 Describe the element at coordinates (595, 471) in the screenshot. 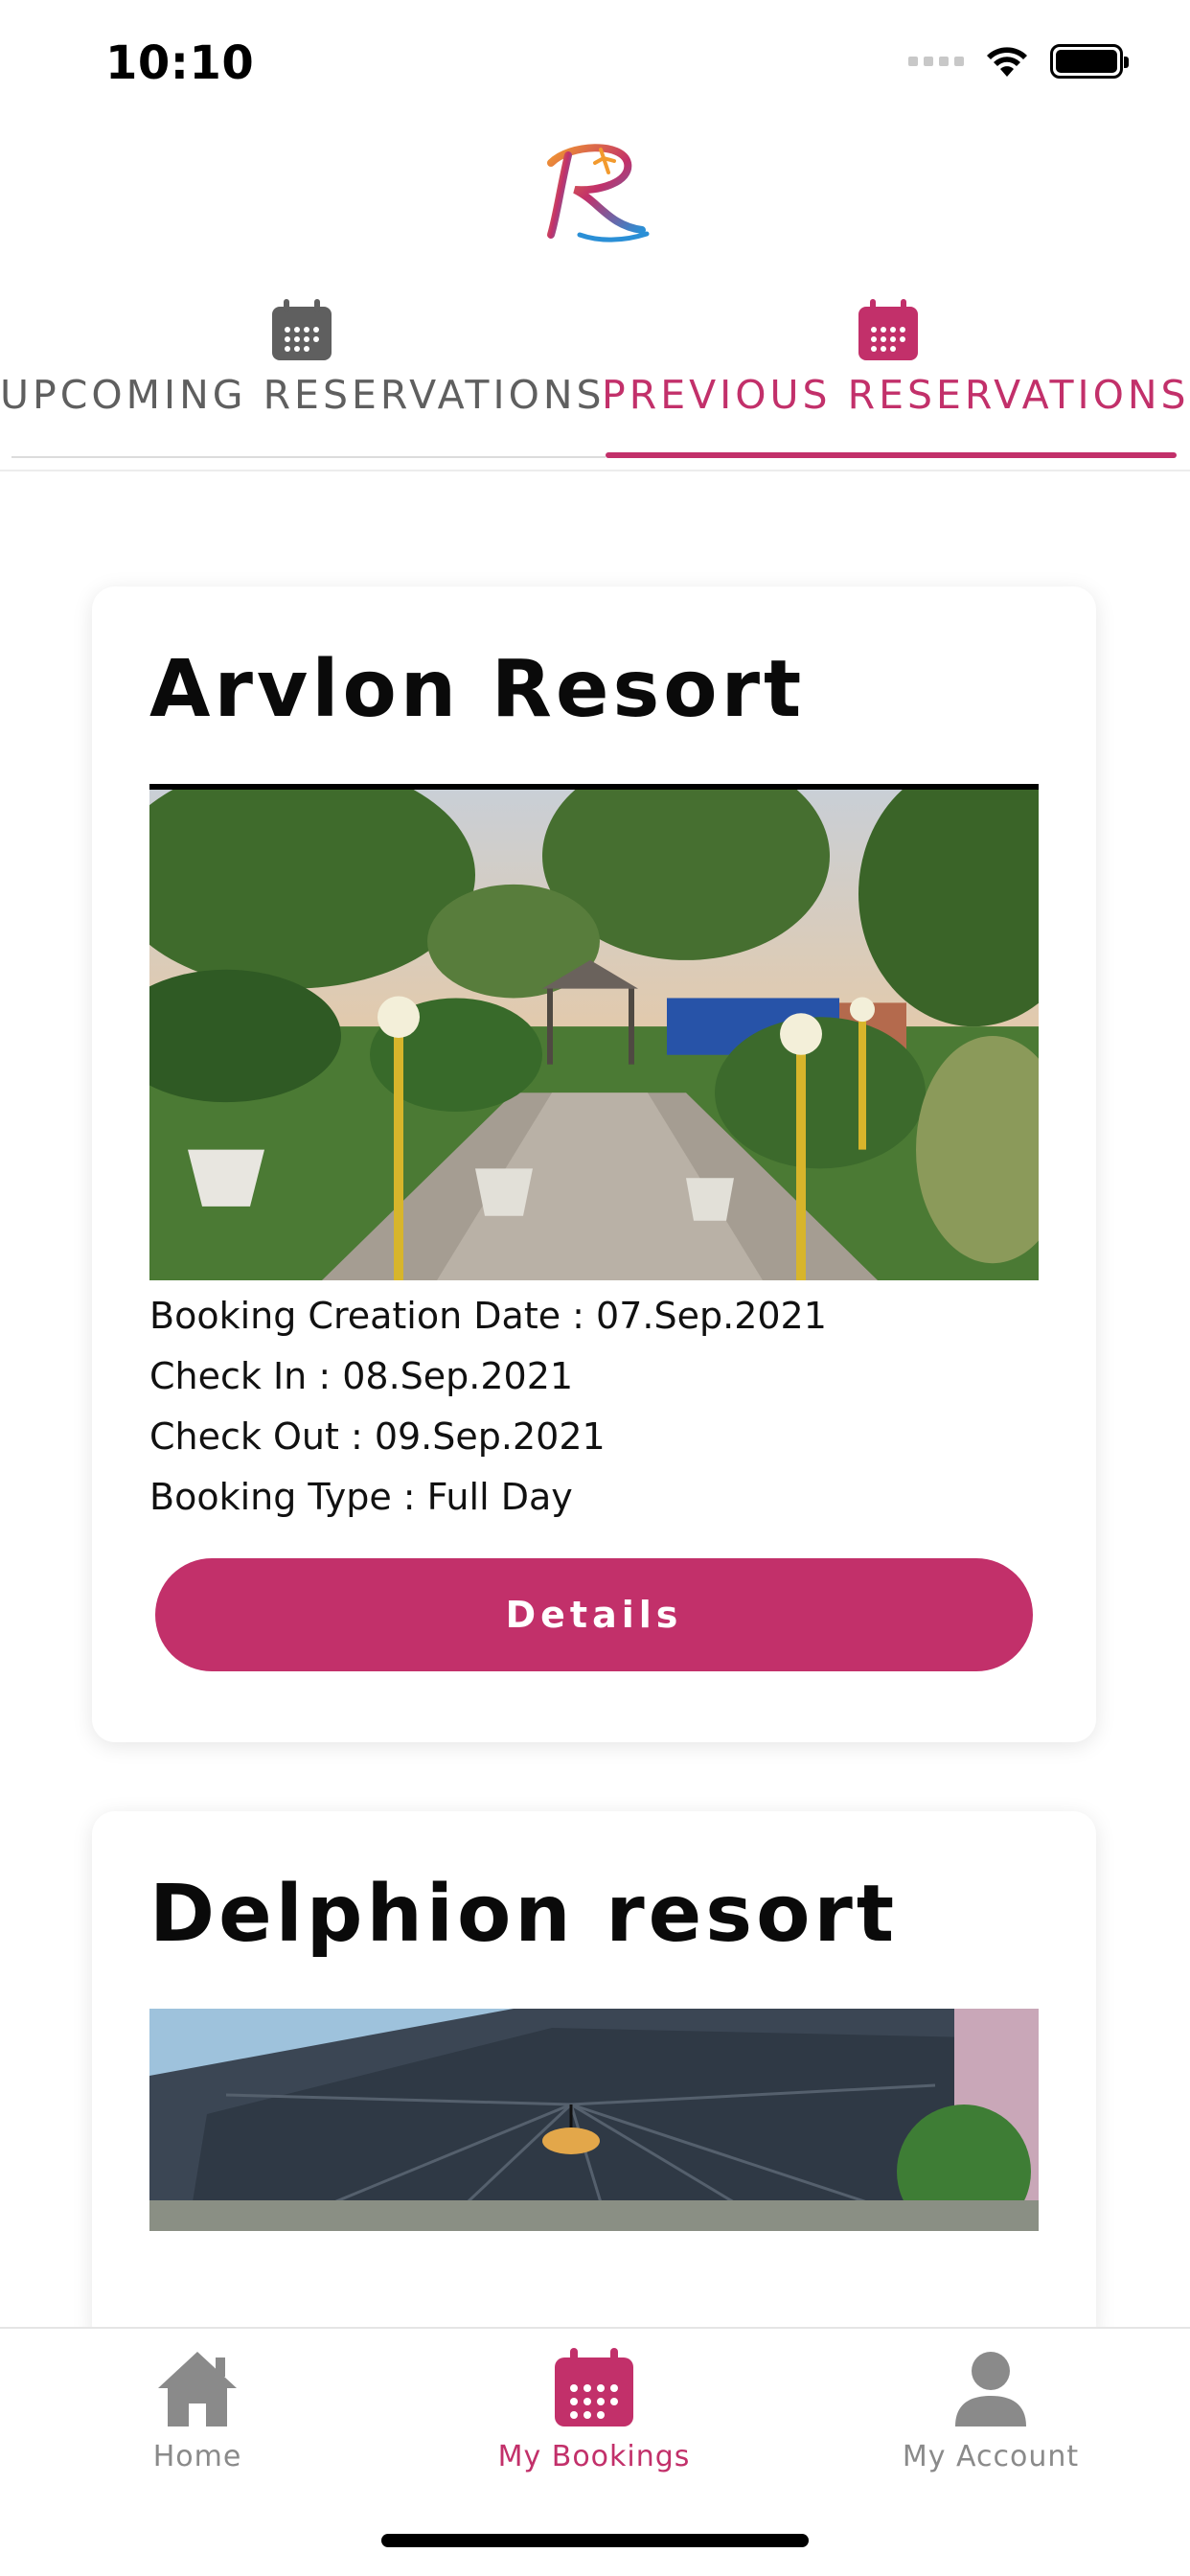

I see `header-divider` at that location.